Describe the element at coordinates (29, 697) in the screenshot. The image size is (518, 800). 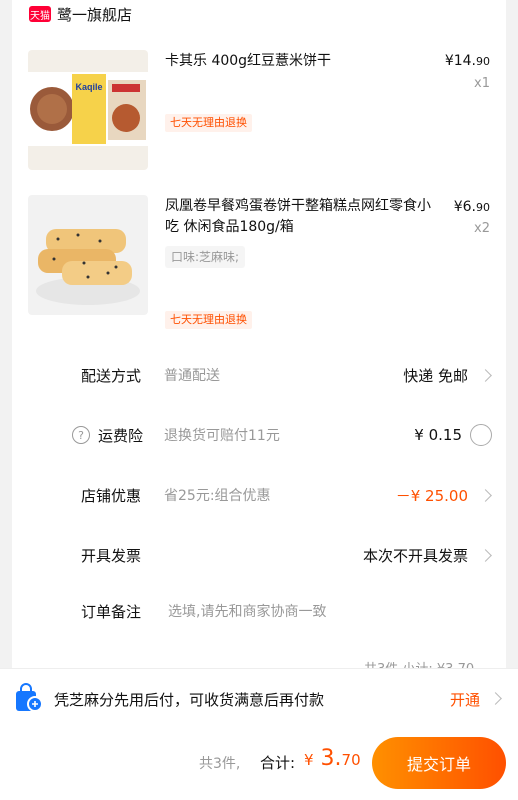
I see `bag-icon` at that location.